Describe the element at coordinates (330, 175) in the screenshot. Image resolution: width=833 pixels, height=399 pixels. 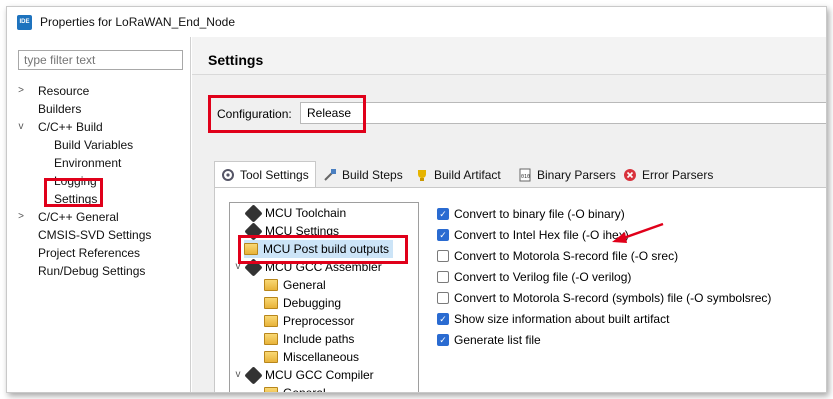
I see `build-steps-icon` at that location.